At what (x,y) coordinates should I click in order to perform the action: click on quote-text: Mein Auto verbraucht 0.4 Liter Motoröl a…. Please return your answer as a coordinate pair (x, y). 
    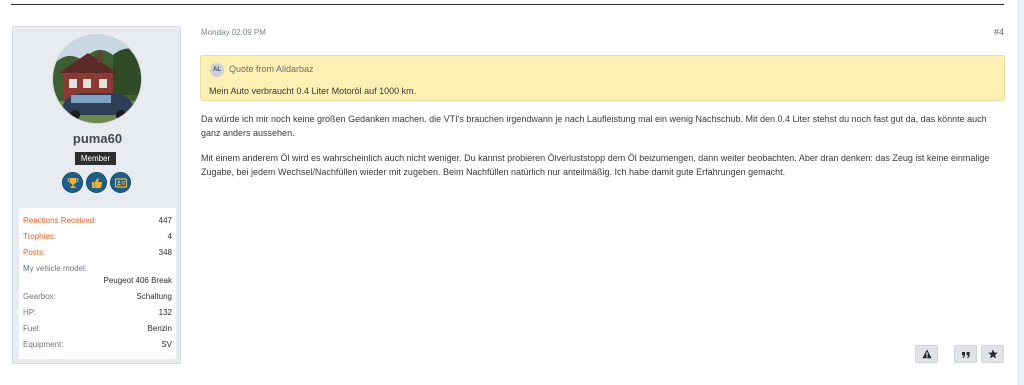
    Looking at the image, I should click on (313, 91).